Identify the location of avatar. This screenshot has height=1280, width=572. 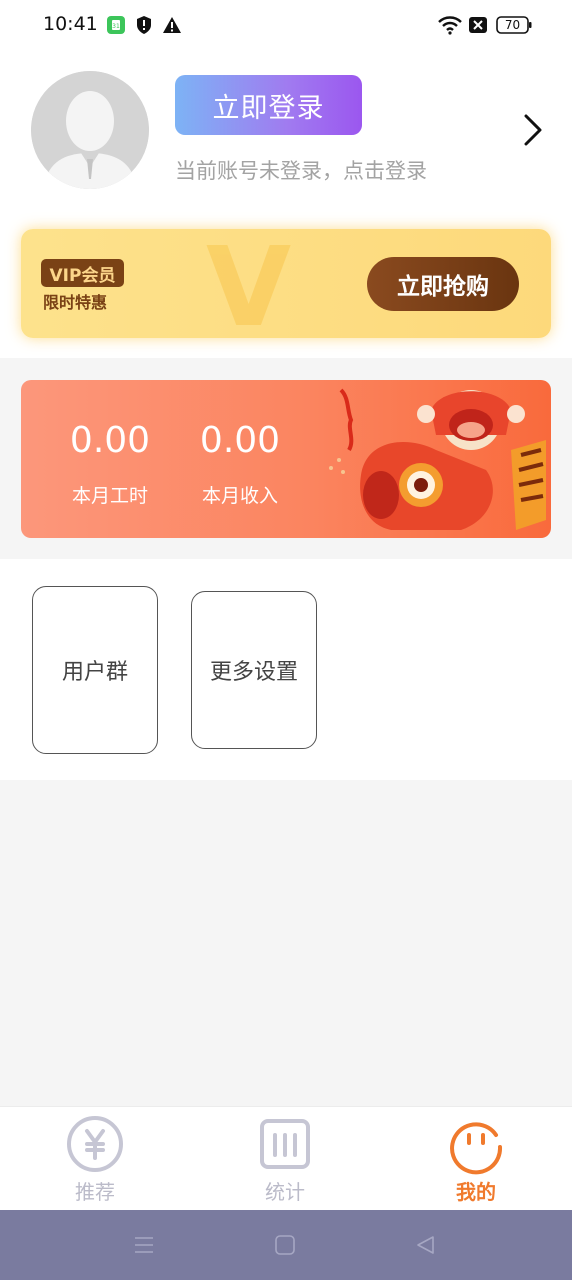
(90, 130).